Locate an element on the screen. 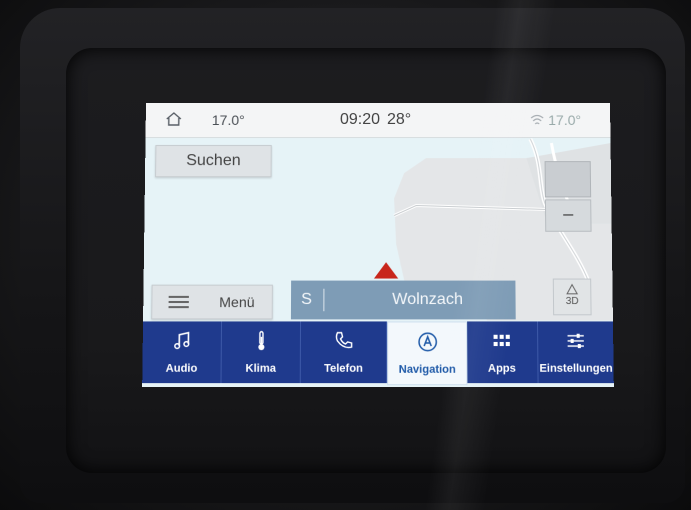 The height and width of the screenshot is (510, 691). perspective-icon is located at coordinates (572, 290).